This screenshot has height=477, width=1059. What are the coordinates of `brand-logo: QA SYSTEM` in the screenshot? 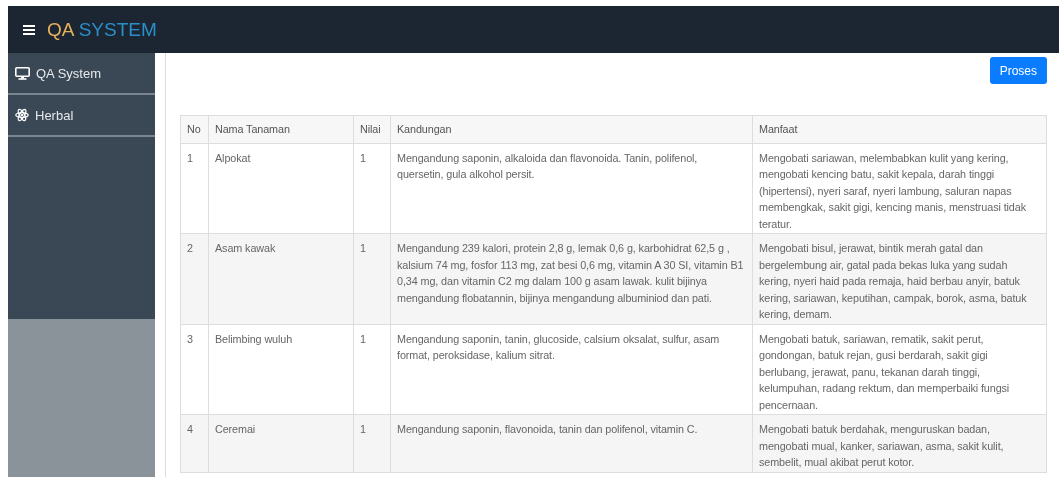 It's located at (102, 29).